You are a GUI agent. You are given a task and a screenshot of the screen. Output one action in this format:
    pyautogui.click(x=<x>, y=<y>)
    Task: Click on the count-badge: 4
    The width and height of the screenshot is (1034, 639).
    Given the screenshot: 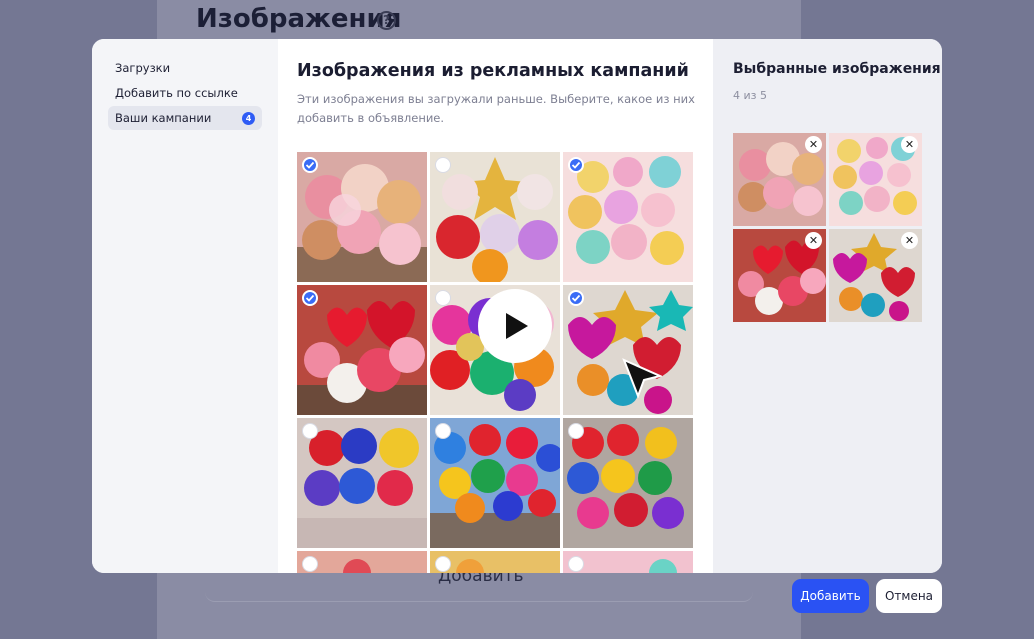 What is the action you would take?
    pyautogui.click(x=248, y=118)
    